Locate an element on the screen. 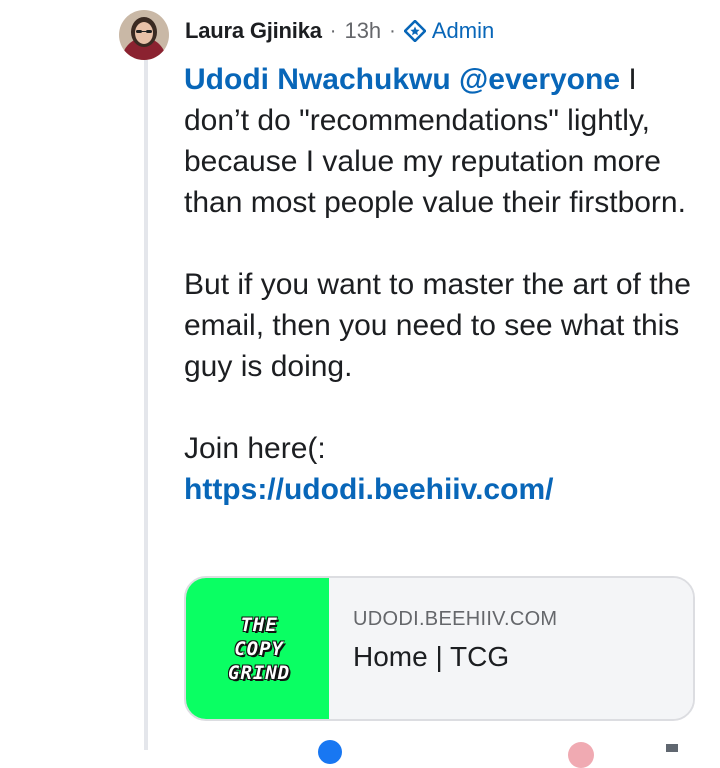 The image size is (720, 768). admin-badge: Admin is located at coordinates (449, 31).